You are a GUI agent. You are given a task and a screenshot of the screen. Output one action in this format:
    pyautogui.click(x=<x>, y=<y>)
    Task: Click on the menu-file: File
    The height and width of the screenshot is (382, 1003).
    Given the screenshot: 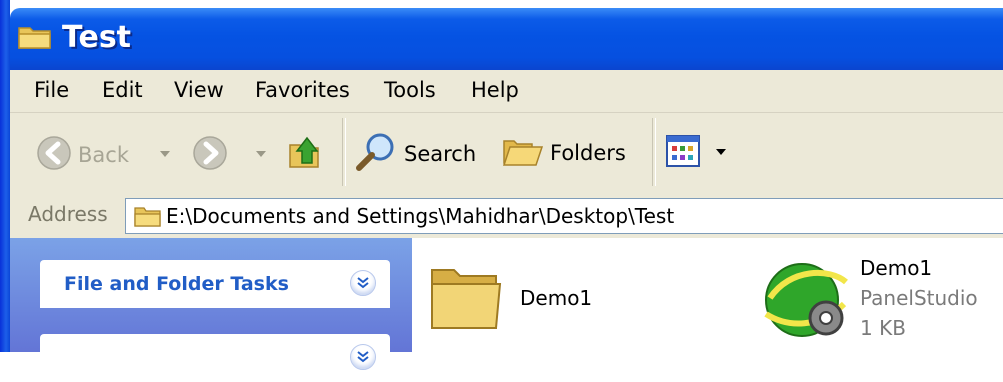 What is the action you would take?
    pyautogui.click(x=51, y=90)
    